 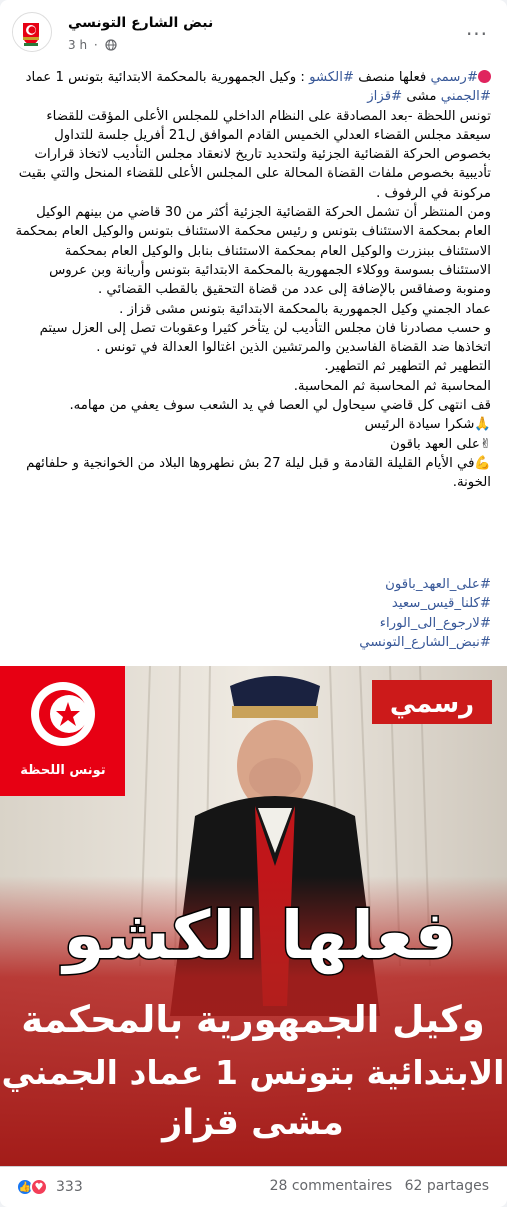 What do you see at coordinates (331, 1186) in the screenshot?
I see `comments-count: 28 commentaires` at bounding box center [331, 1186].